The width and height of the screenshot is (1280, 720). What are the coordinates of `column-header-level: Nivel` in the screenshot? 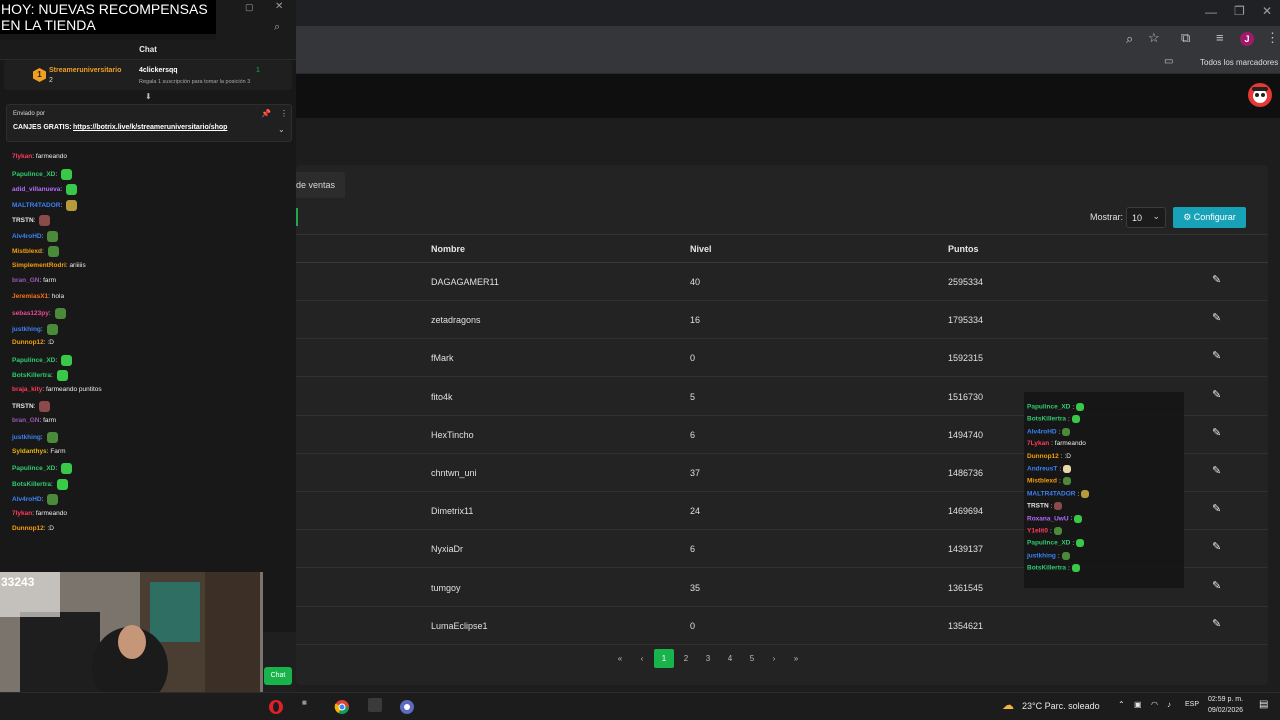 It's located at (701, 249).